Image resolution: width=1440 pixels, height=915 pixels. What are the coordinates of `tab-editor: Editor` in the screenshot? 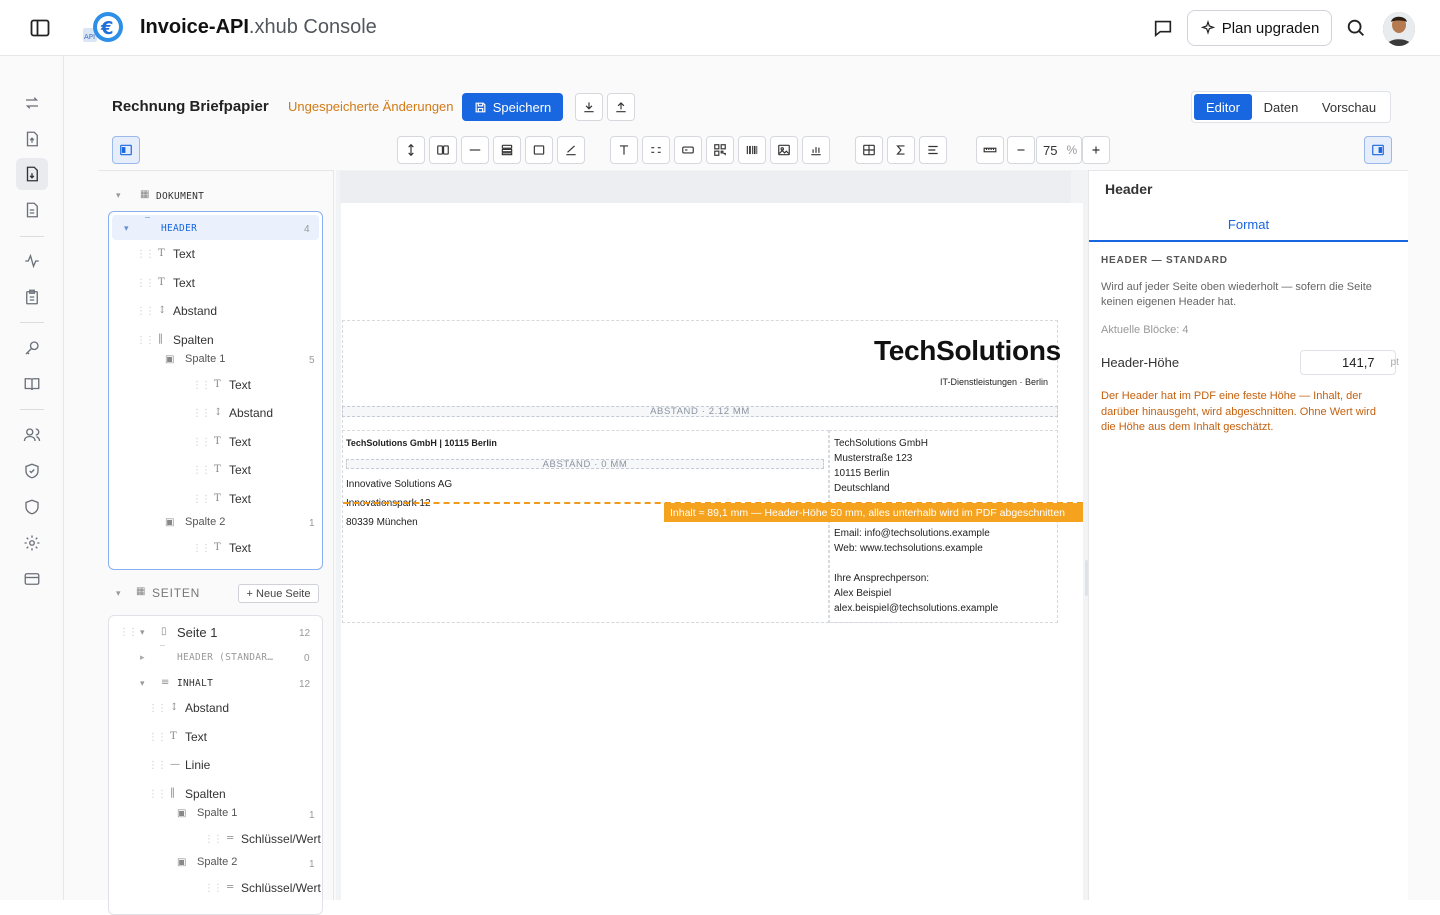 It's located at (1223, 107).